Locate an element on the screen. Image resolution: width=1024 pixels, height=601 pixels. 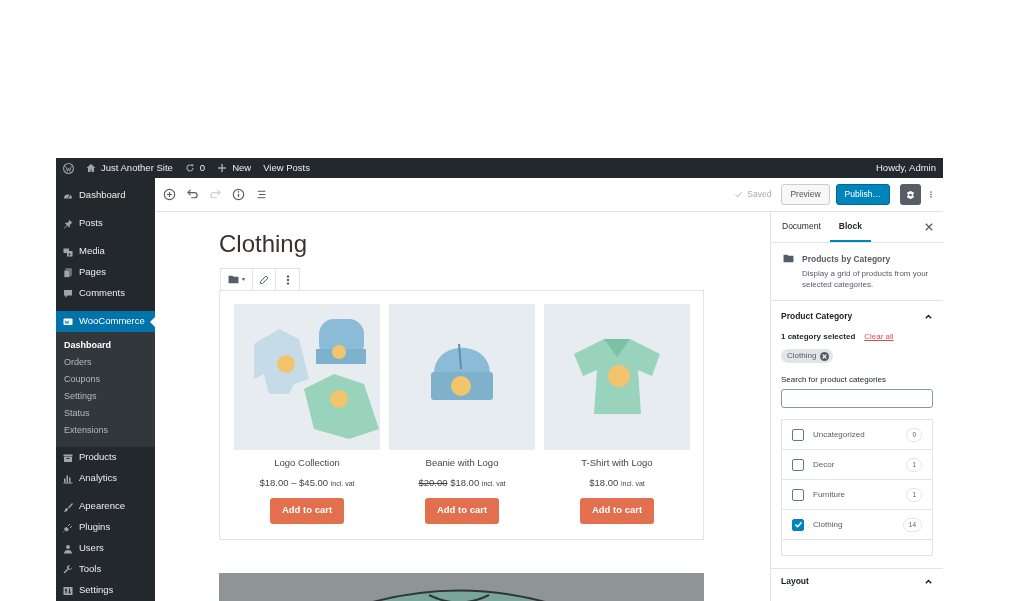
media-icon is located at coordinates (68, 251).